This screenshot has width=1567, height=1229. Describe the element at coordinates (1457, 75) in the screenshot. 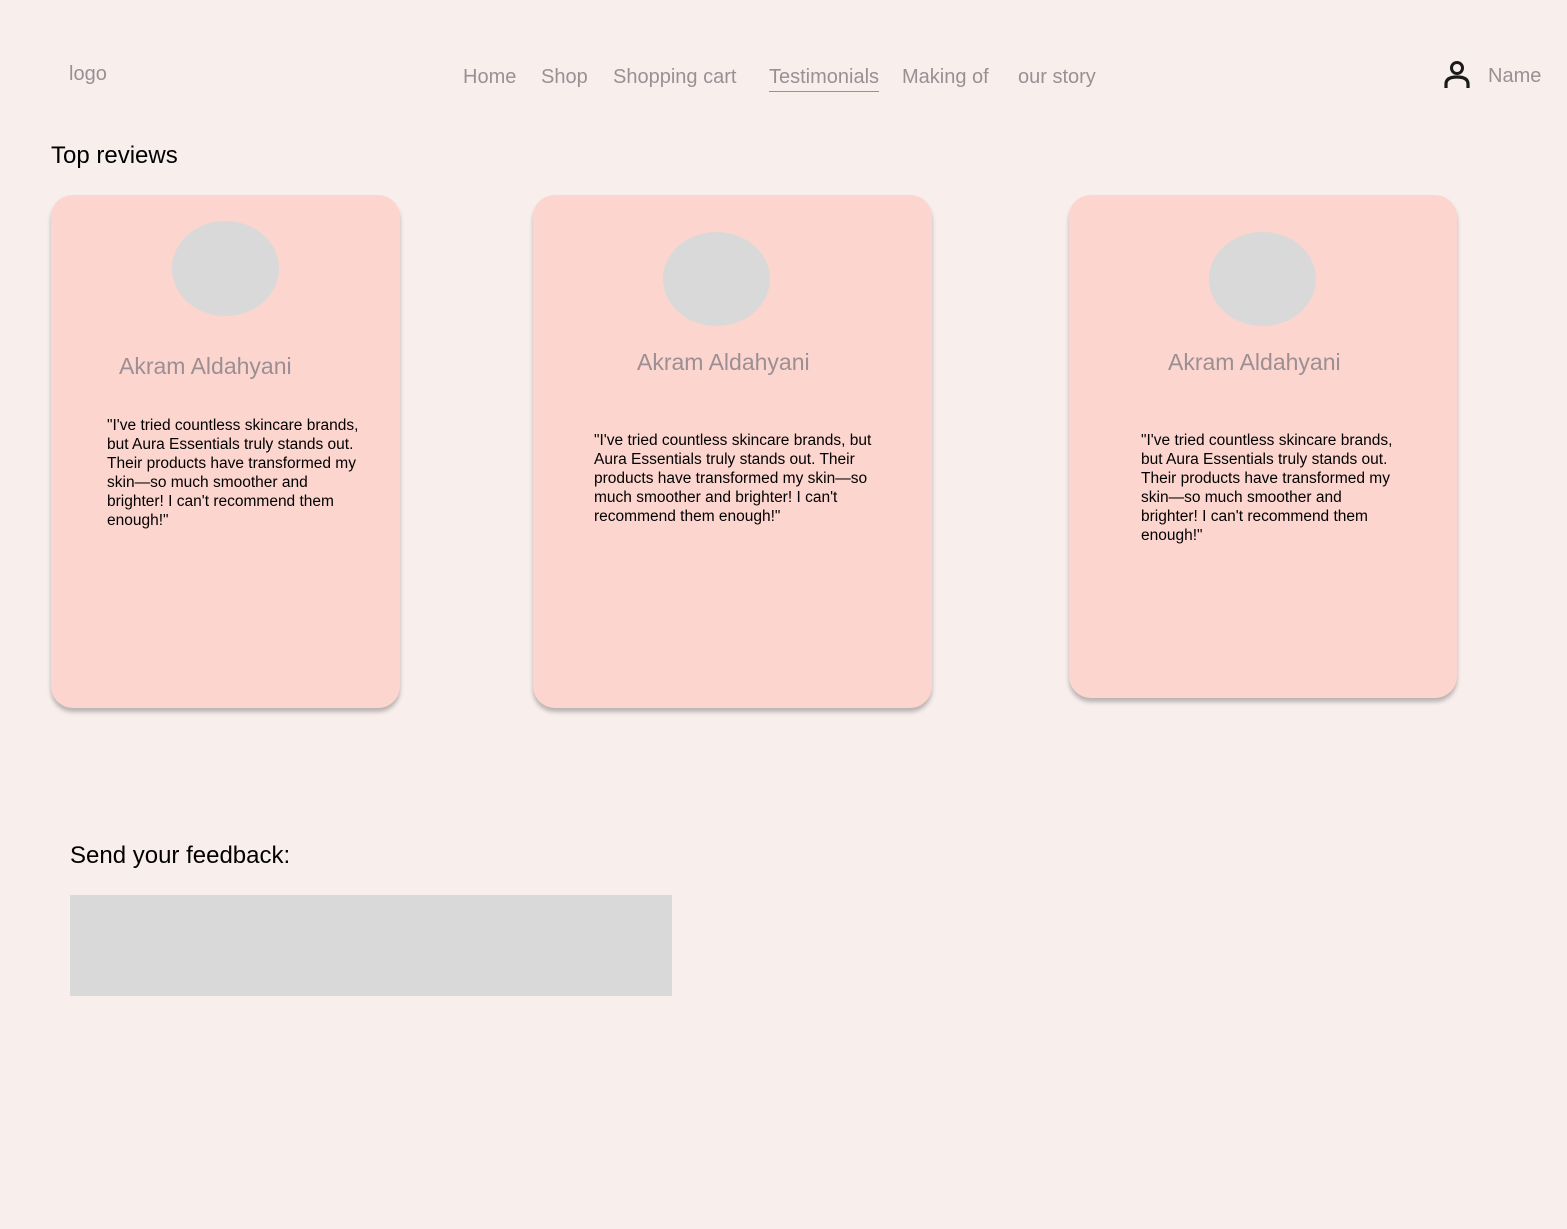

I see `user-icon` at that location.